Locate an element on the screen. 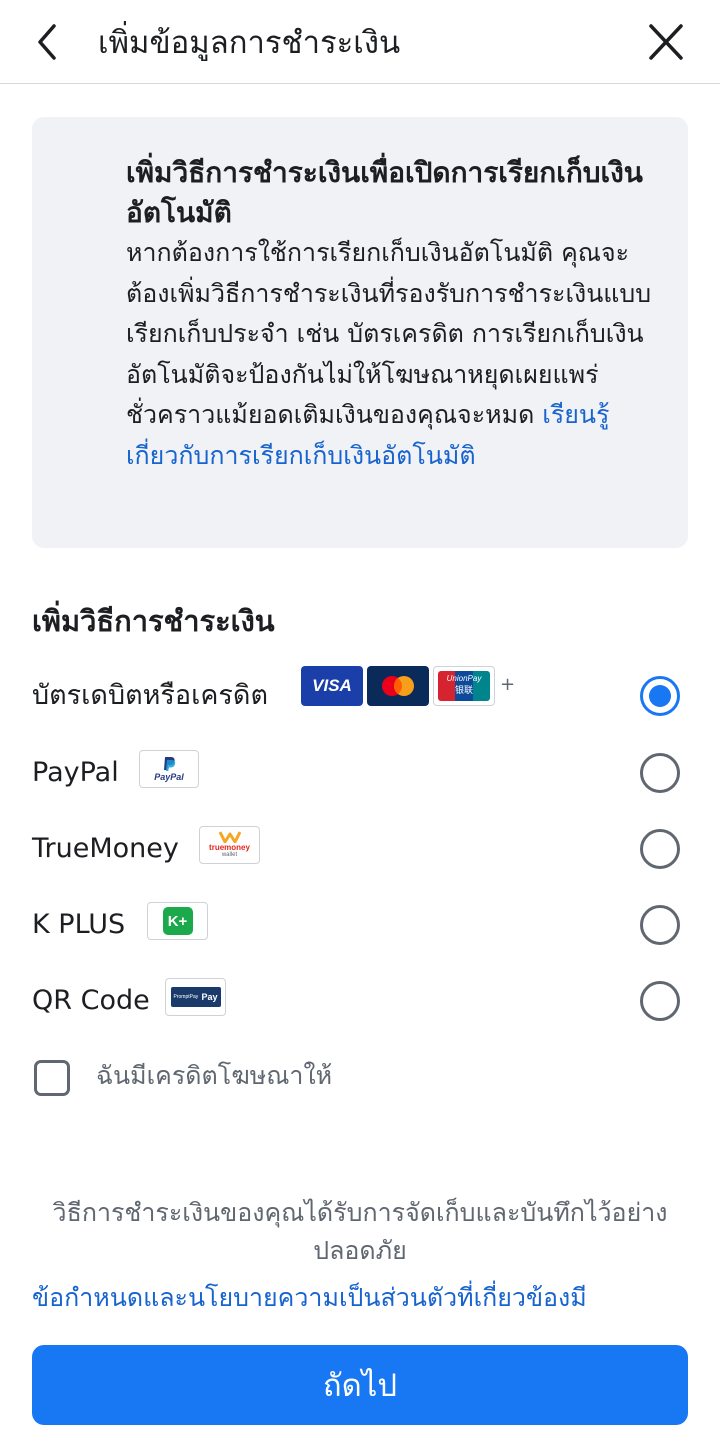 This screenshot has width=720, height=1450. paypal-logo-text: PayPal is located at coordinates (169, 777).